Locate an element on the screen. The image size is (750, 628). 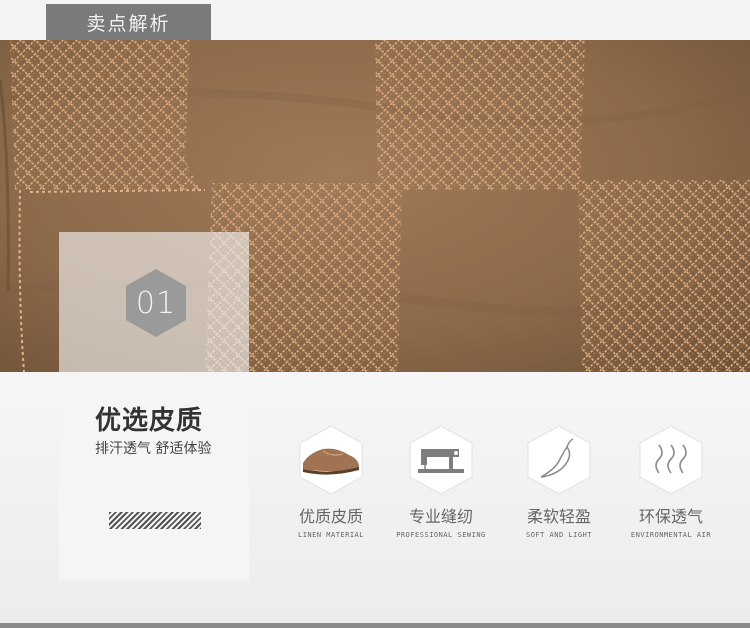
feature-label: 柔软轻盈 is located at coordinates (558, 516).